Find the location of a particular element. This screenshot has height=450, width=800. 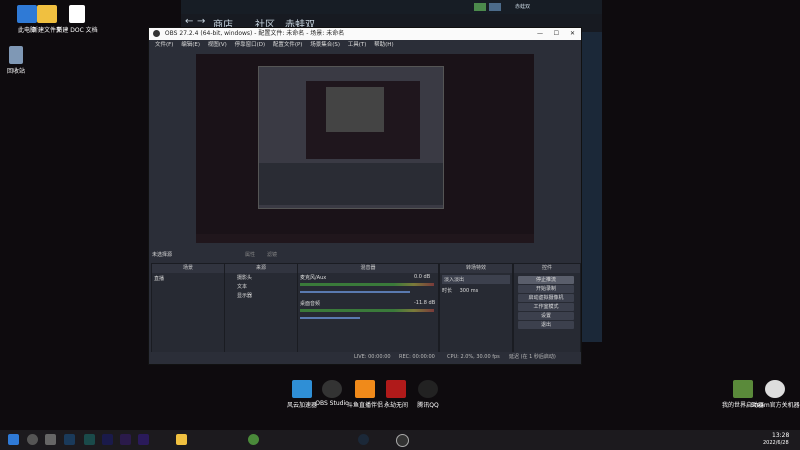

obs-taskbar-icon is located at coordinates (402, 440).